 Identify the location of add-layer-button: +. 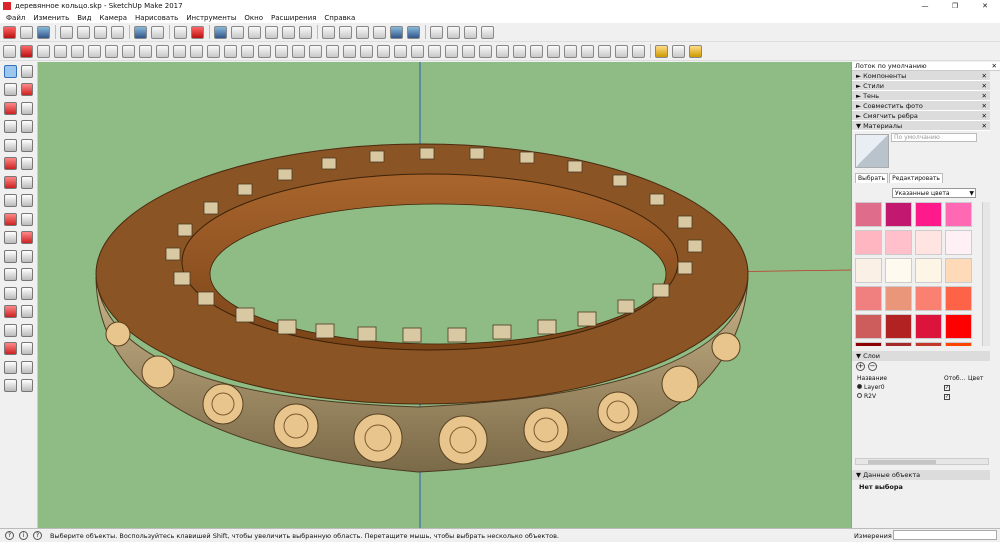
(860, 366).